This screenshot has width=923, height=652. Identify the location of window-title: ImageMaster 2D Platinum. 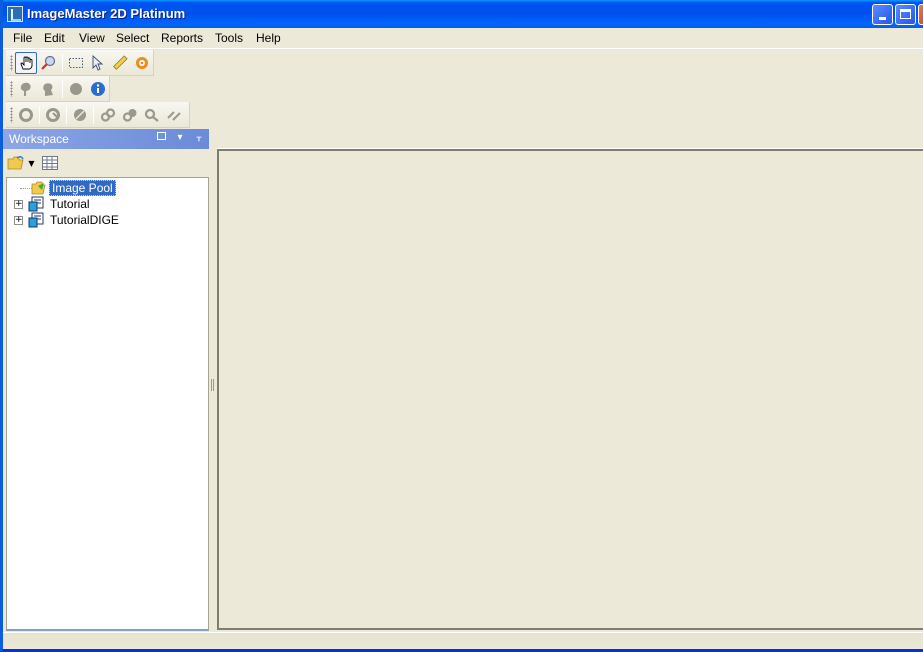
(106, 13).